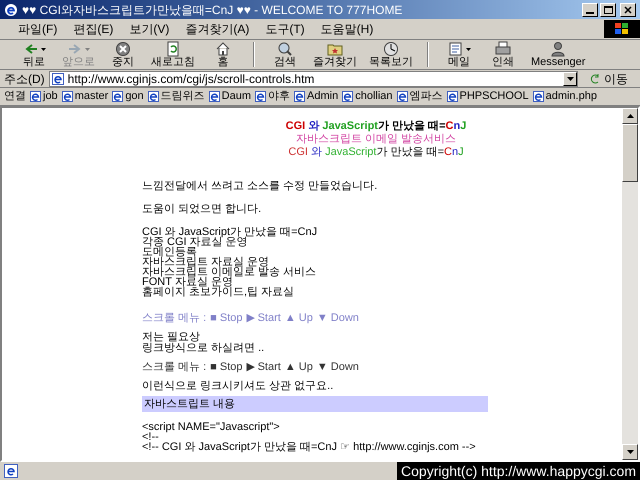 The height and width of the screenshot is (480, 640). I want to click on menu-item: 도움말(H), so click(347, 29).